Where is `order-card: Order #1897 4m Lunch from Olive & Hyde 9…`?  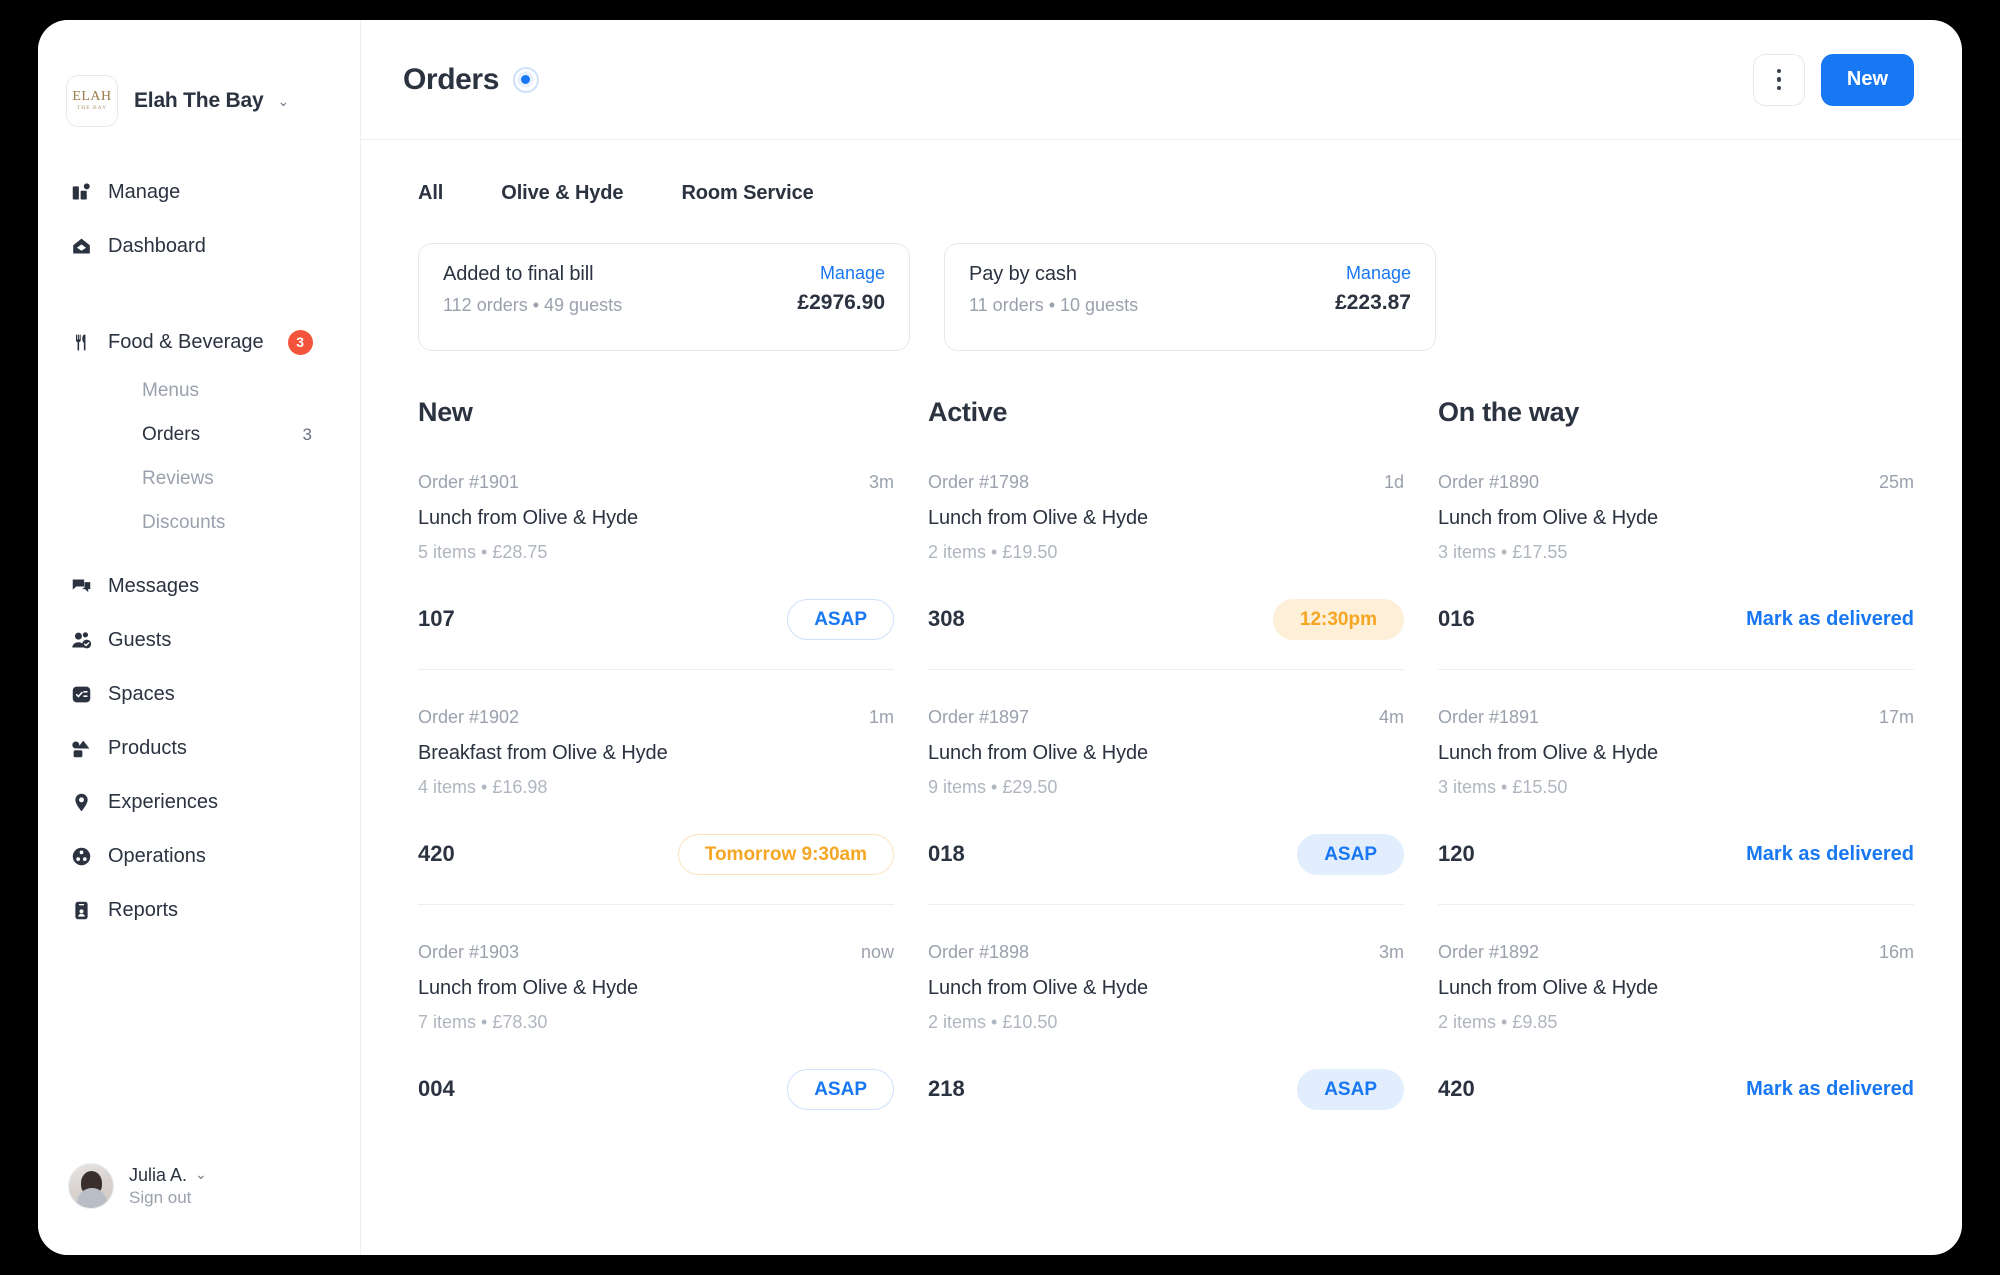 order-card: Order #1897 4m Lunch from Olive & Hyde 9… is located at coordinates (1166, 806).